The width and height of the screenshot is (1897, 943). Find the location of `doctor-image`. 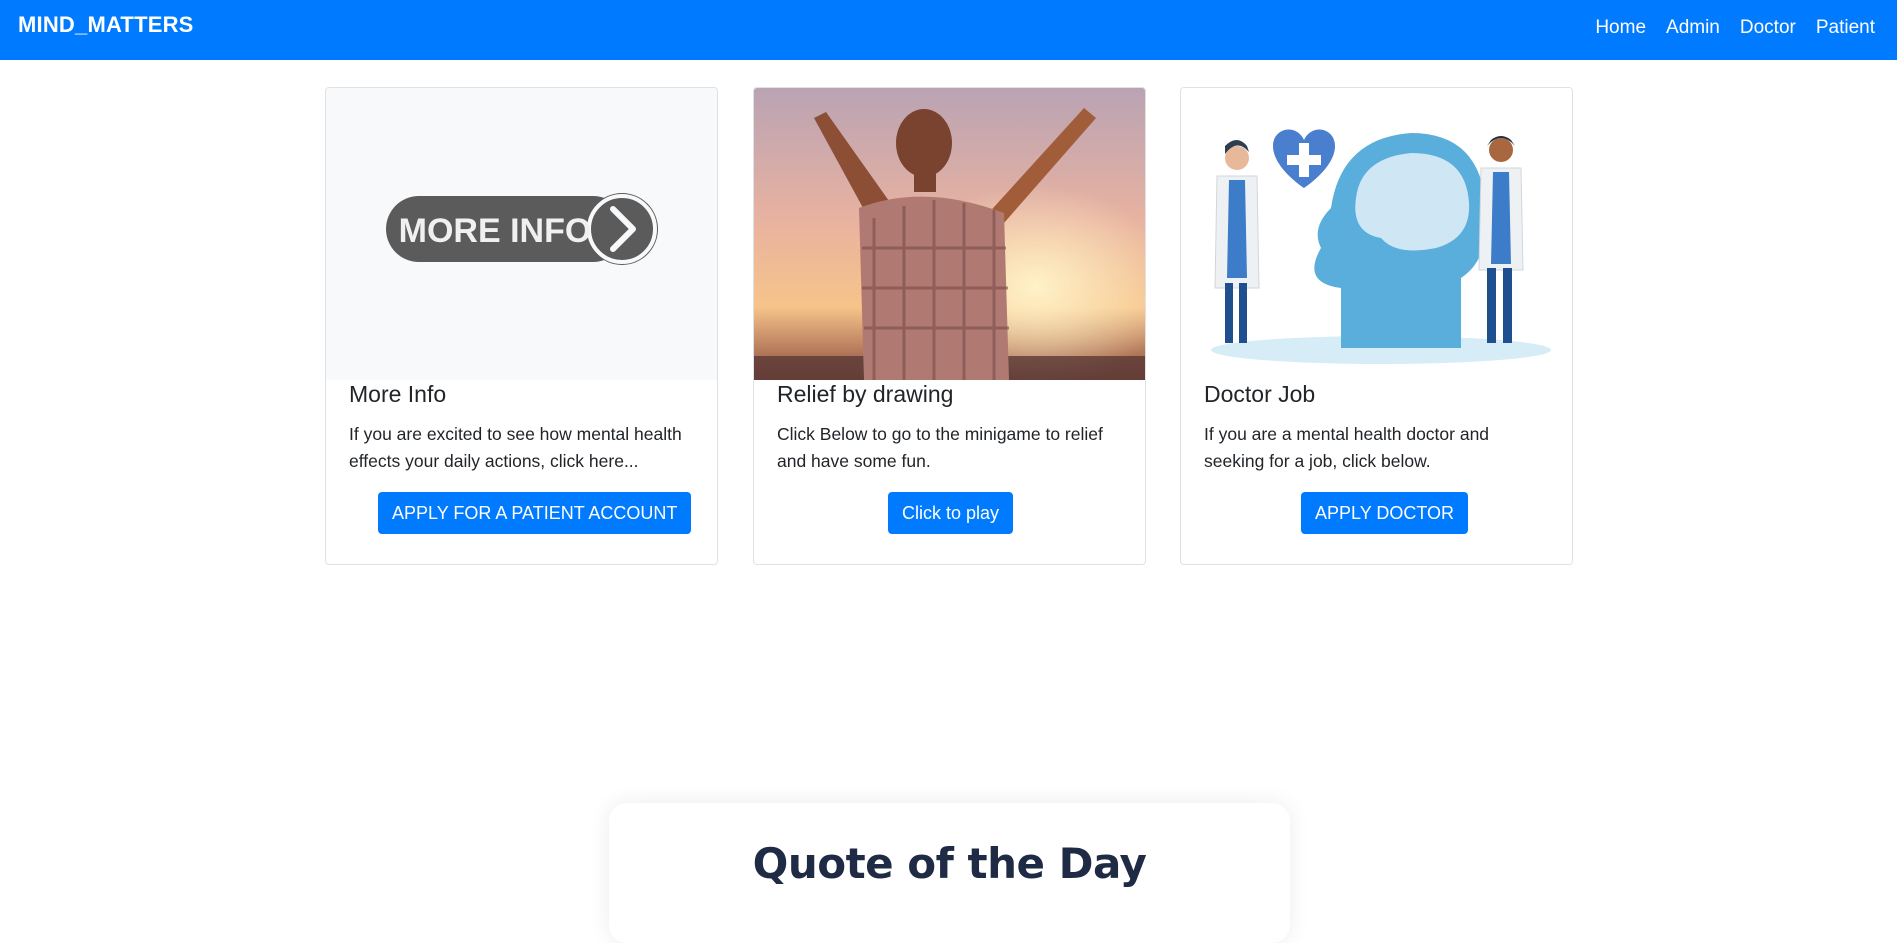

doctor-image is located at coordinates (1376, 234).